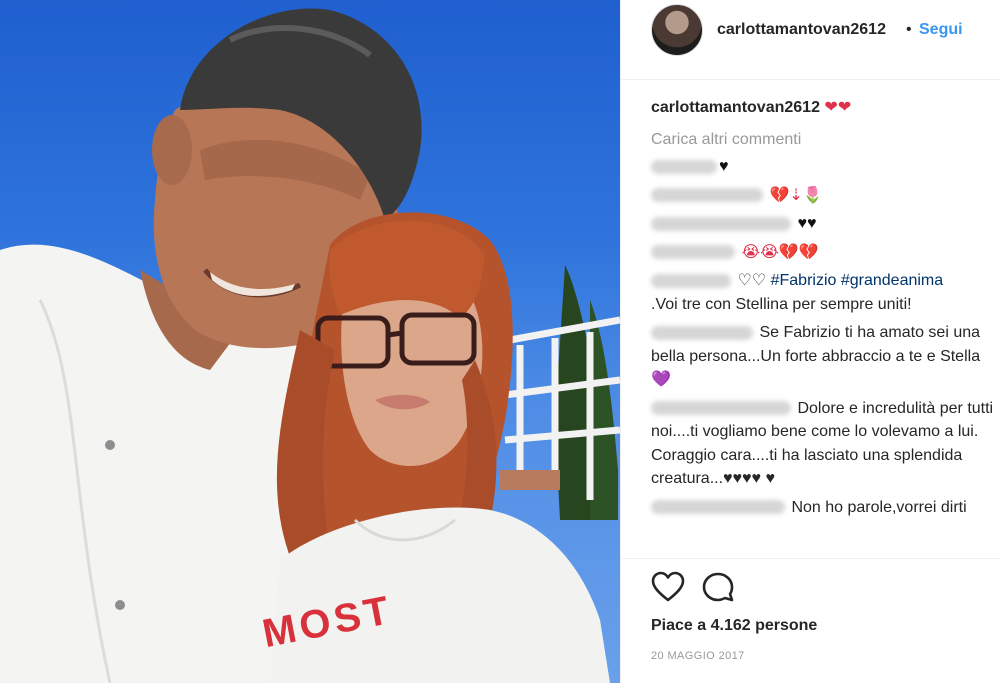  What do you see at coordinates (801, 30) in the screenshot?
I see `header-username: carlottamantovan2612` at bounding box center [801, 30].